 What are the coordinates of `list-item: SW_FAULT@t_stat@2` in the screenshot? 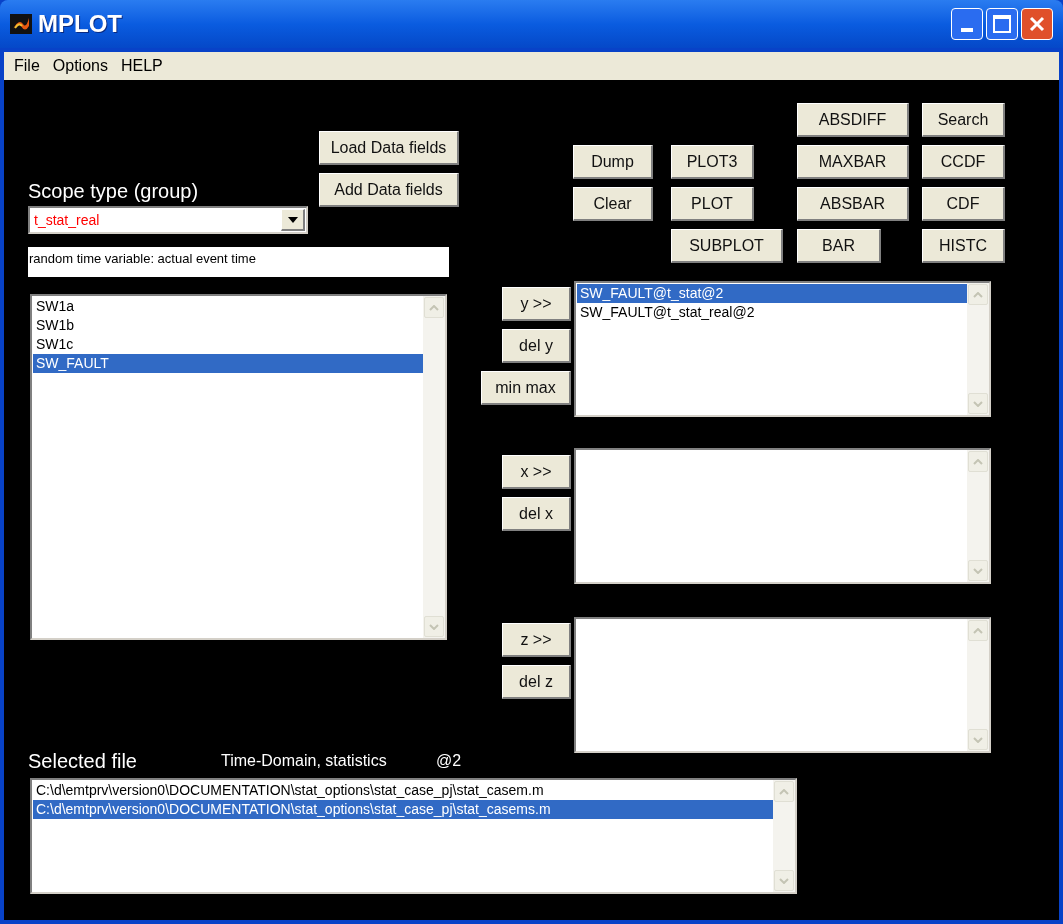 It's located at (772, 293).